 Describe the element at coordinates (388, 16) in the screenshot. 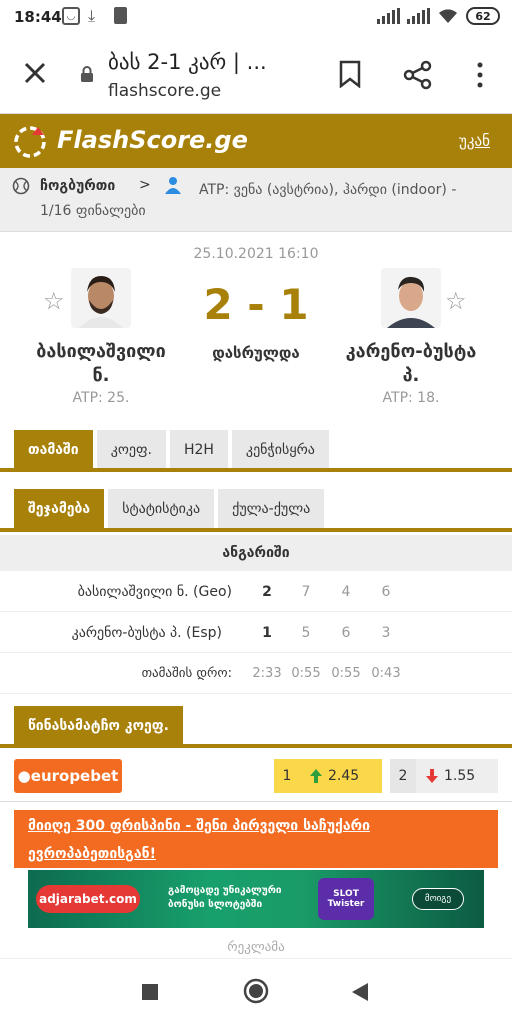

I see `signal-icon` at that location.